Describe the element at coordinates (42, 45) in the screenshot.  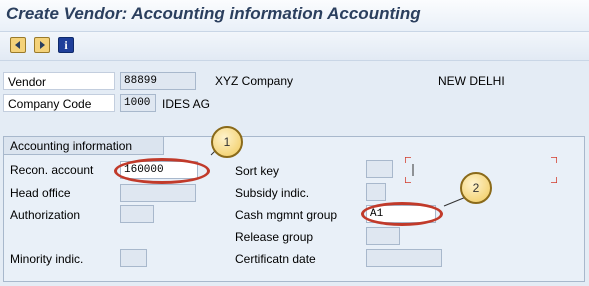
I see `page-next-icon` at that location.